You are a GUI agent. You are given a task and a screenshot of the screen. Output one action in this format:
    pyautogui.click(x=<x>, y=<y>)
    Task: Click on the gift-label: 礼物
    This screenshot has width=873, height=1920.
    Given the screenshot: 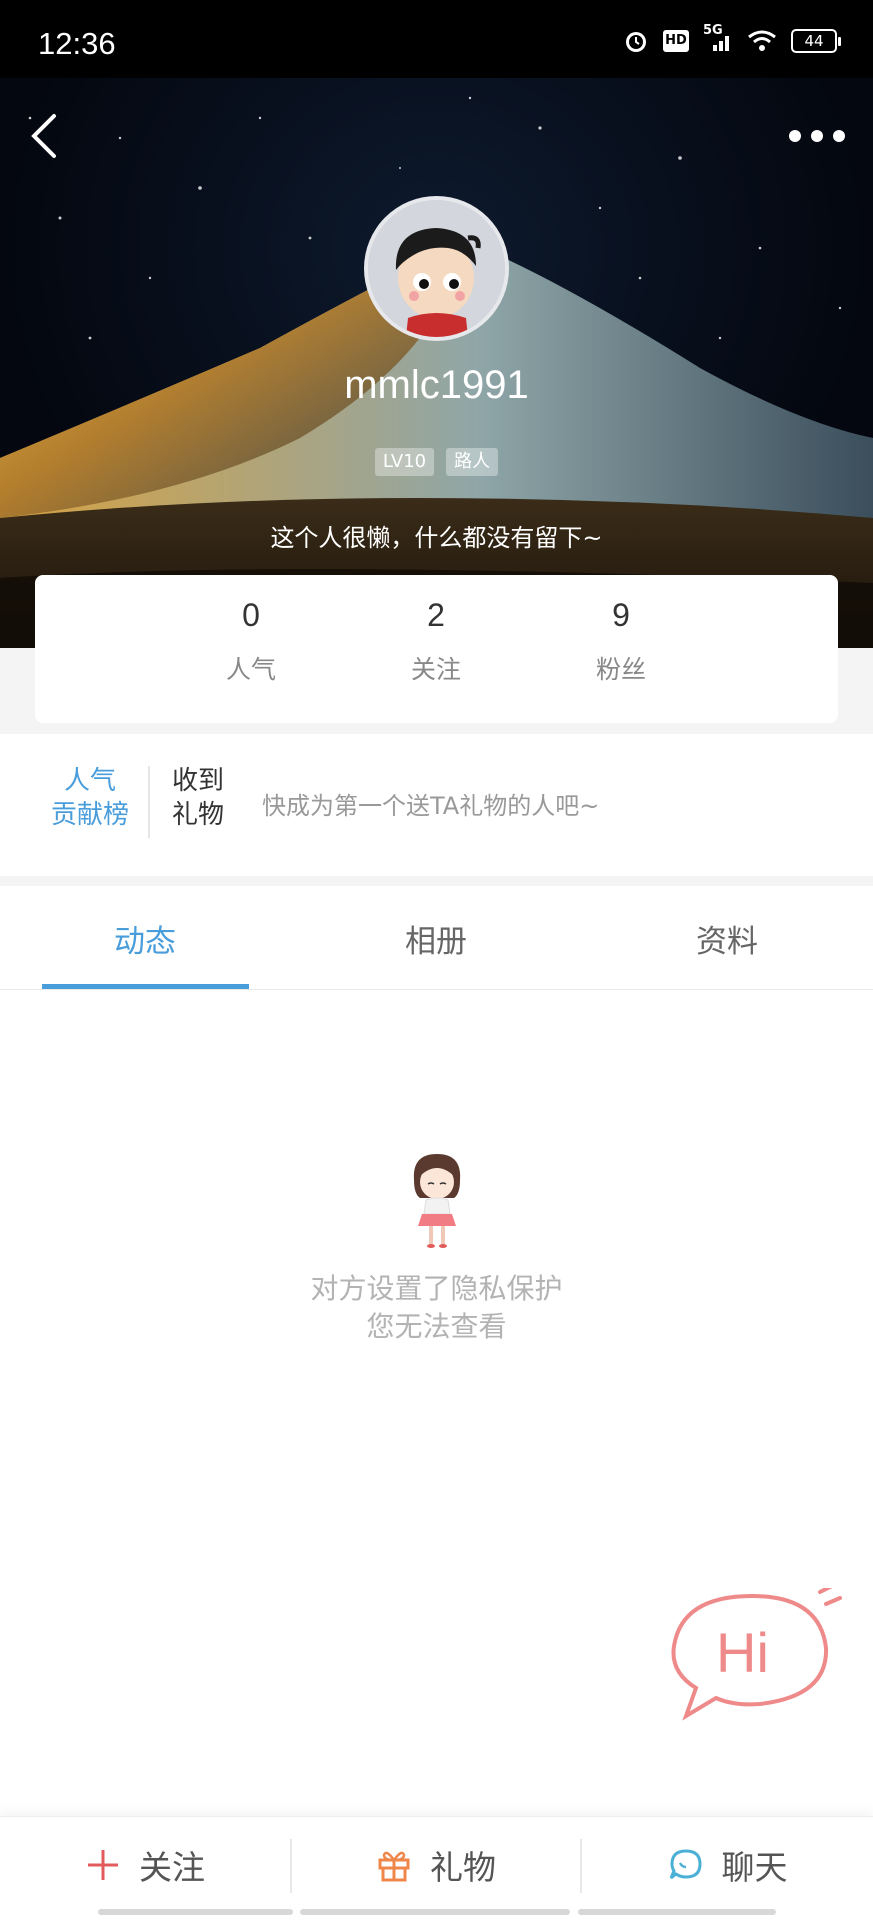 What is the action you would take?
    pyautogui.click(x=463, y=1867)
    